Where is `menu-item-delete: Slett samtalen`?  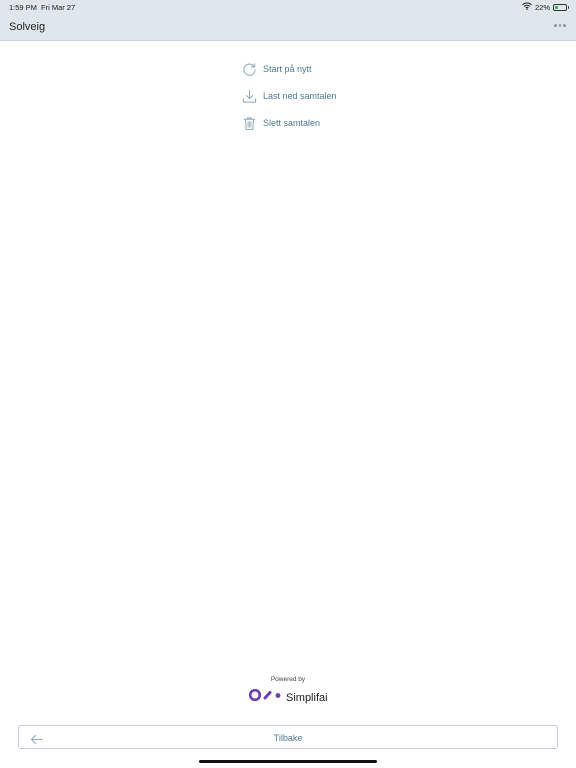
menu-item-delete: Slett samtalen is located at coordinates (288, 123).